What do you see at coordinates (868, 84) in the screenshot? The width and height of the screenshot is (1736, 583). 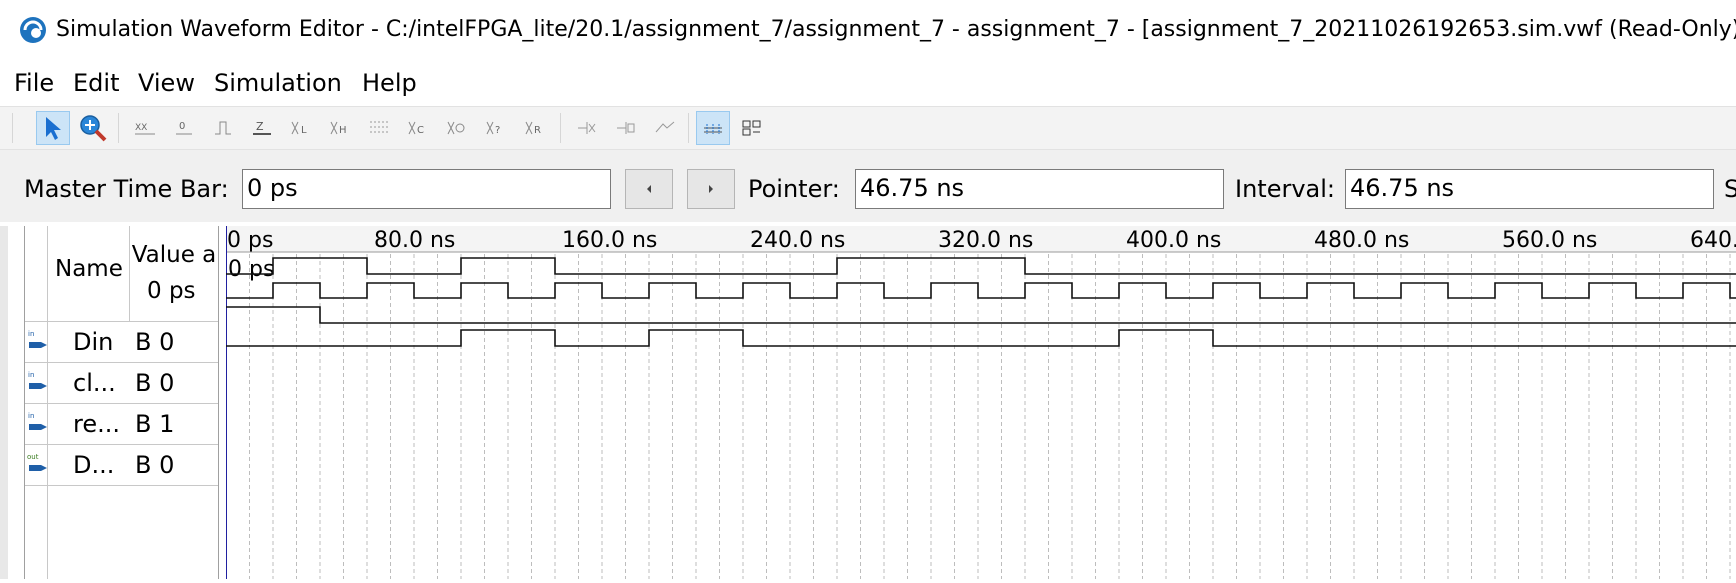 I see `menu-bar: File Edit View Simulation Help` at bounding box center [868, 84].